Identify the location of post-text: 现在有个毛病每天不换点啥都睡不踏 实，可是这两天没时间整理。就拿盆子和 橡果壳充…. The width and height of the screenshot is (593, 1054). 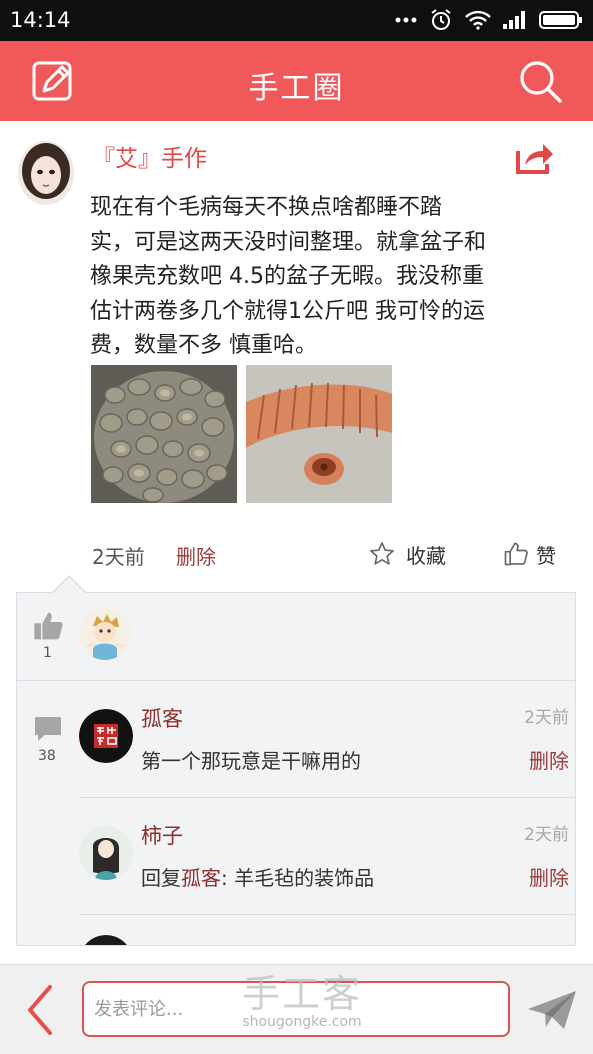
(330, 277).